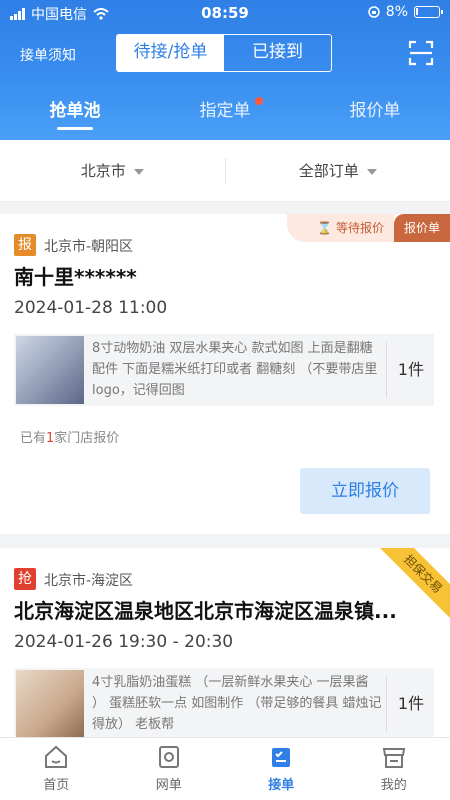 This screenshot has height=800, width=450. I want to click on tab-received: 已接到, so click(277, 53).